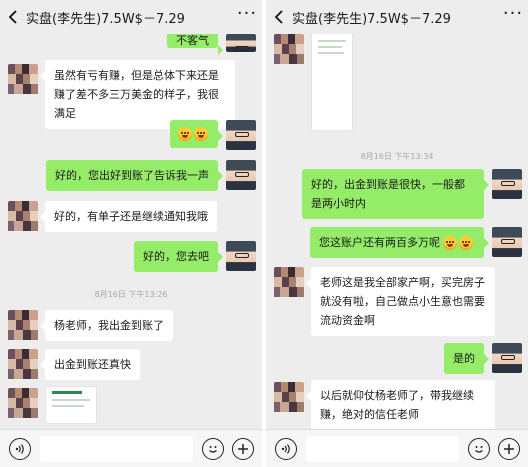  Describe the element at coordinates (178, 256) in the screenshot. I see `message-bubble: 好的，您去吧` at that location.